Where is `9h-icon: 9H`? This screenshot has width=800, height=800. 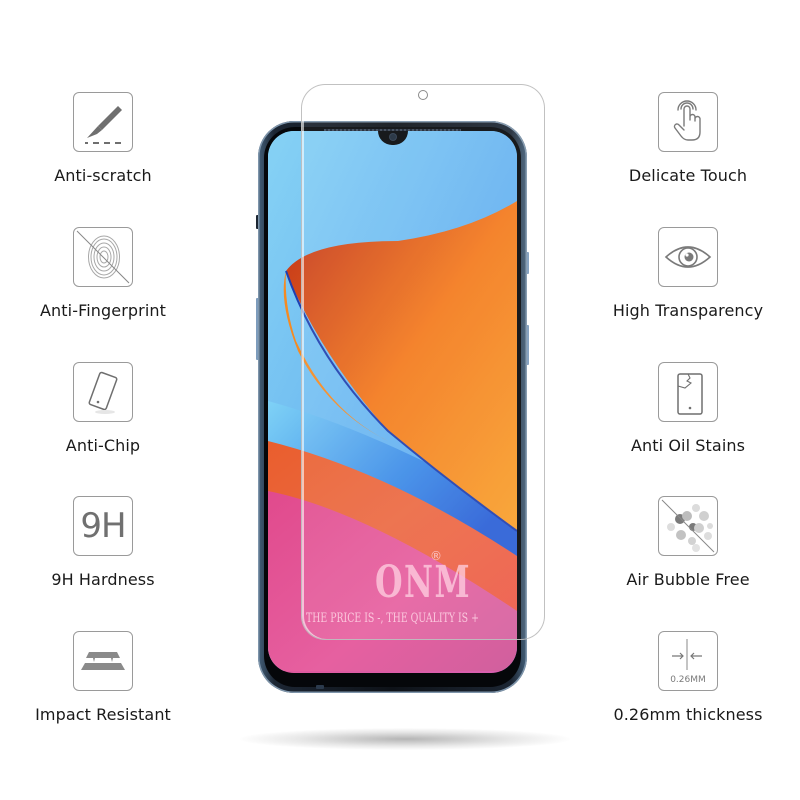 9h-icon: 9H is located at coordinates (103, 526).